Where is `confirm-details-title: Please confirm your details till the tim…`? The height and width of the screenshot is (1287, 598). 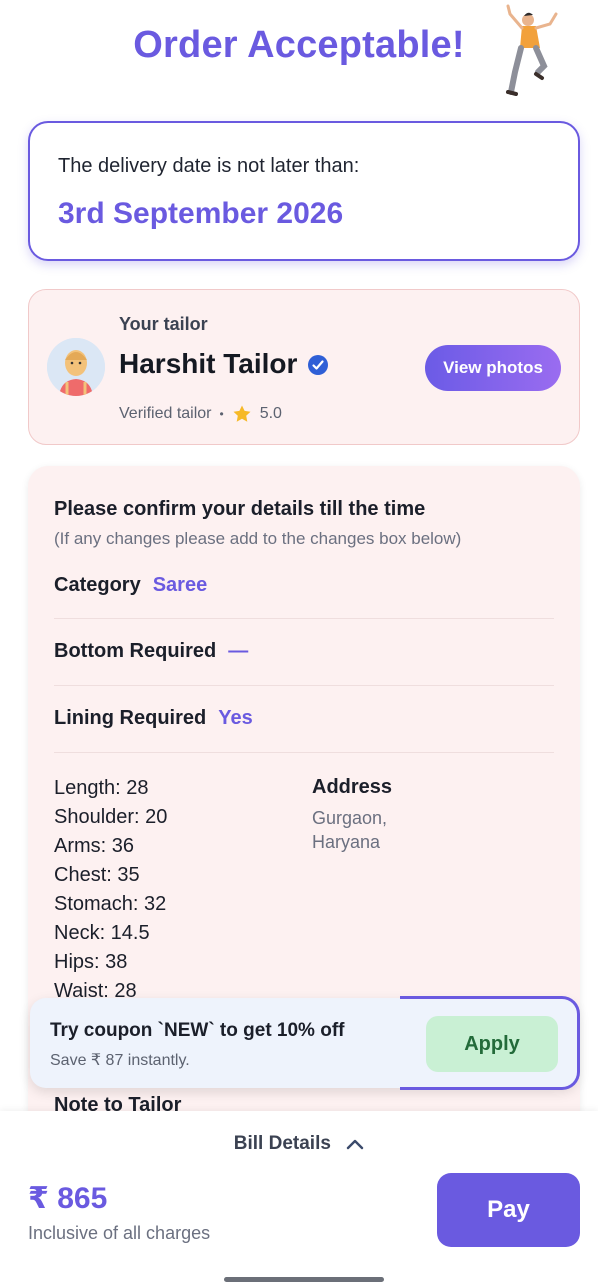
confirm-details-title: Please confirm your details till the tim… is located at coordinates (240, 509).